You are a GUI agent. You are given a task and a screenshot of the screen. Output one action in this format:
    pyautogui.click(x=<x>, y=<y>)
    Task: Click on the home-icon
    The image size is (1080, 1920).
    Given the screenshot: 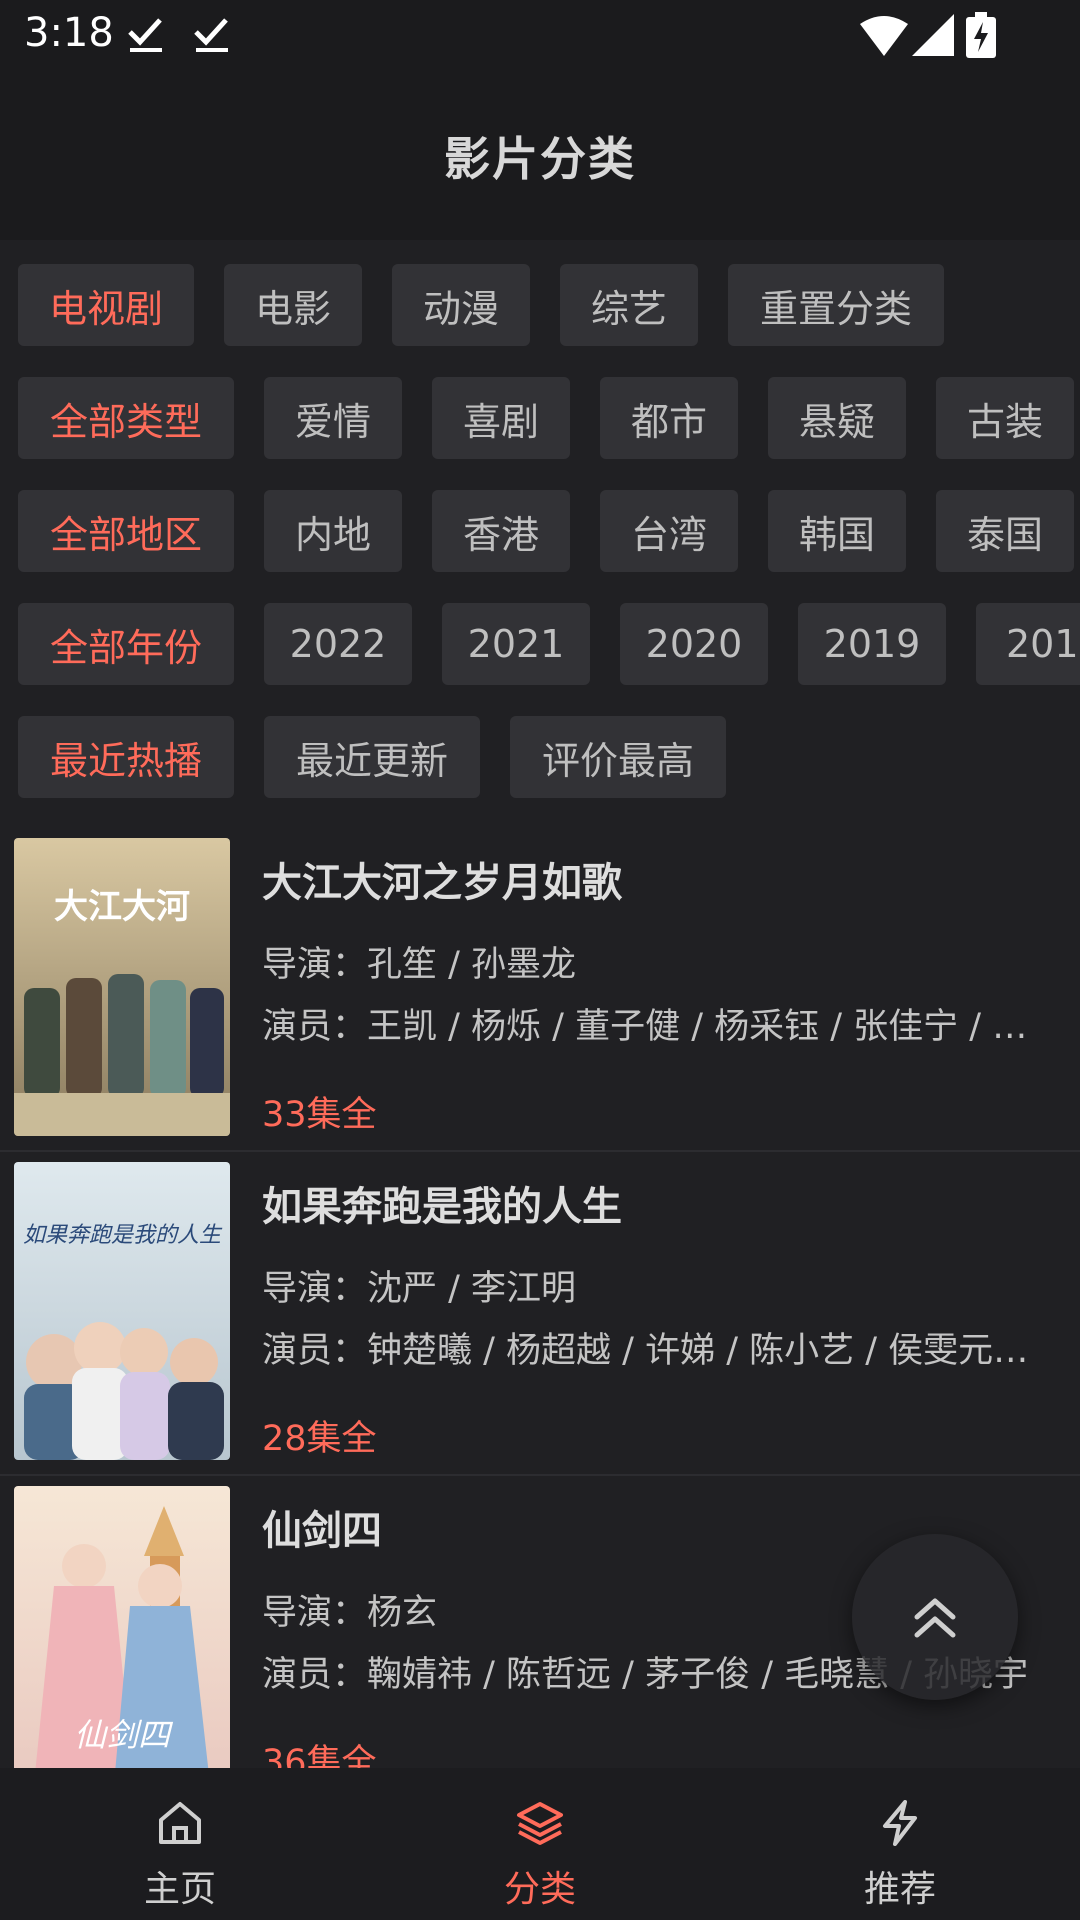 What is the action you would take?
    pyautogui.click(x=180, y=1823)
    